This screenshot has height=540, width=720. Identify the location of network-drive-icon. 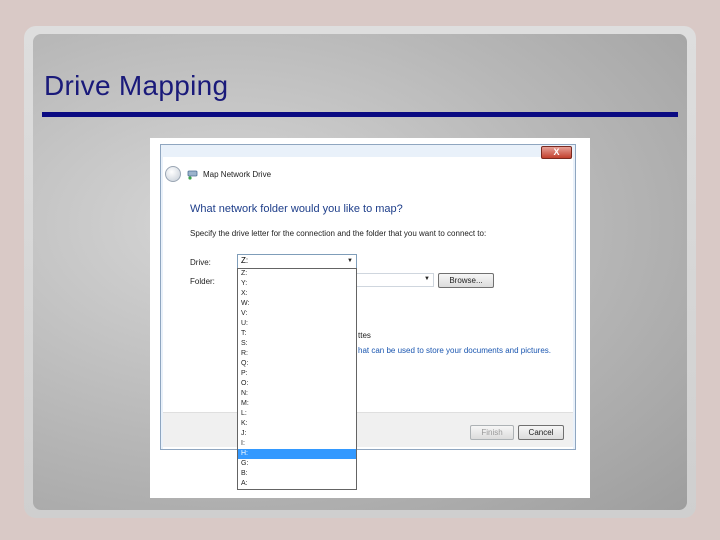
(192, 175).